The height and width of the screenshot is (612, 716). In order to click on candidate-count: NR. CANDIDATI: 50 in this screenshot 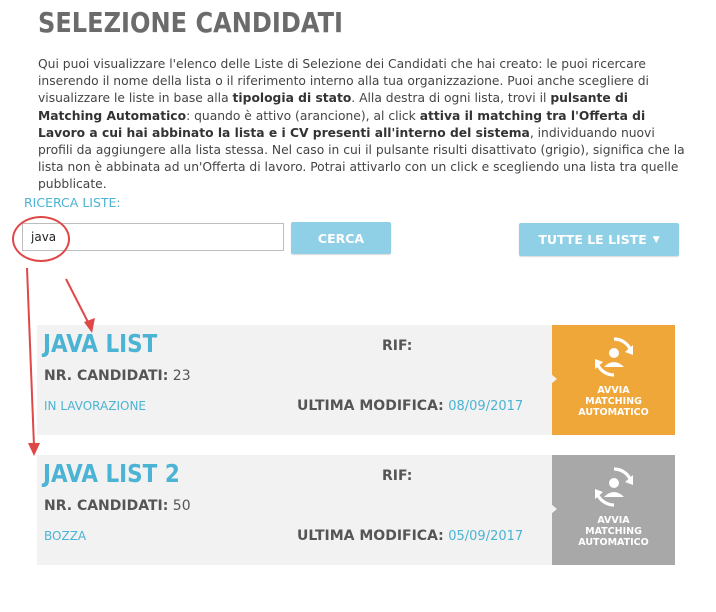, I will do `click(117, 506)`.